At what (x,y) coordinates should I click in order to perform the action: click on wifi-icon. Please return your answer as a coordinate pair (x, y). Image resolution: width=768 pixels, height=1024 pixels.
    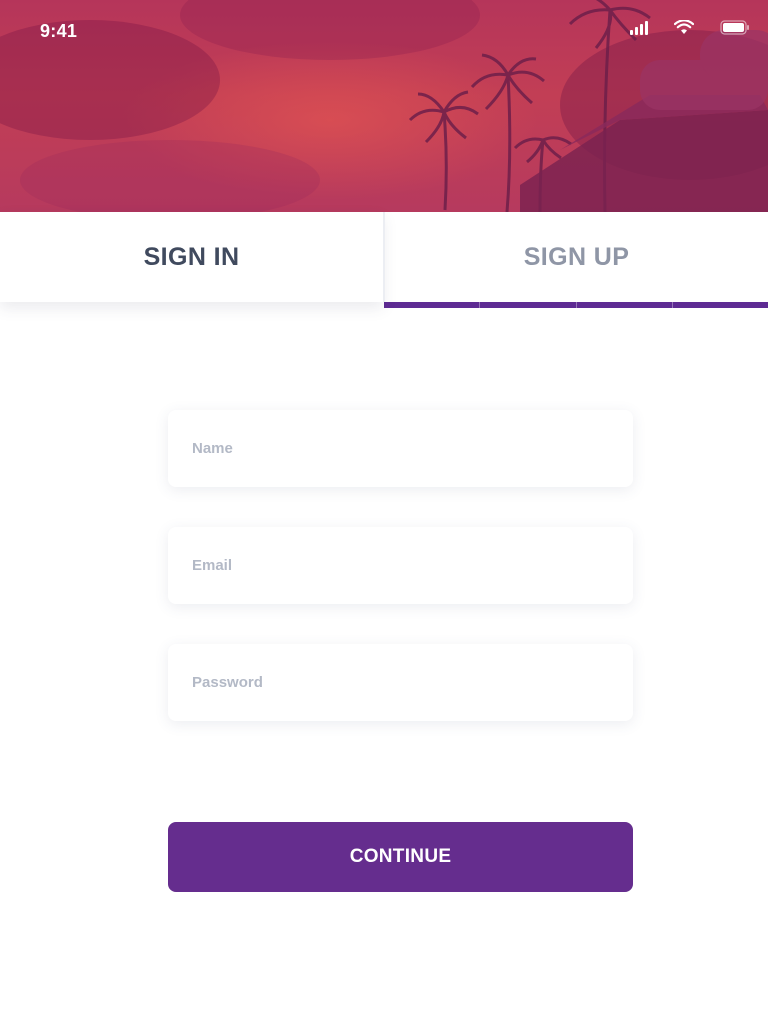
    Looking at the image, I should click on (684, 27).